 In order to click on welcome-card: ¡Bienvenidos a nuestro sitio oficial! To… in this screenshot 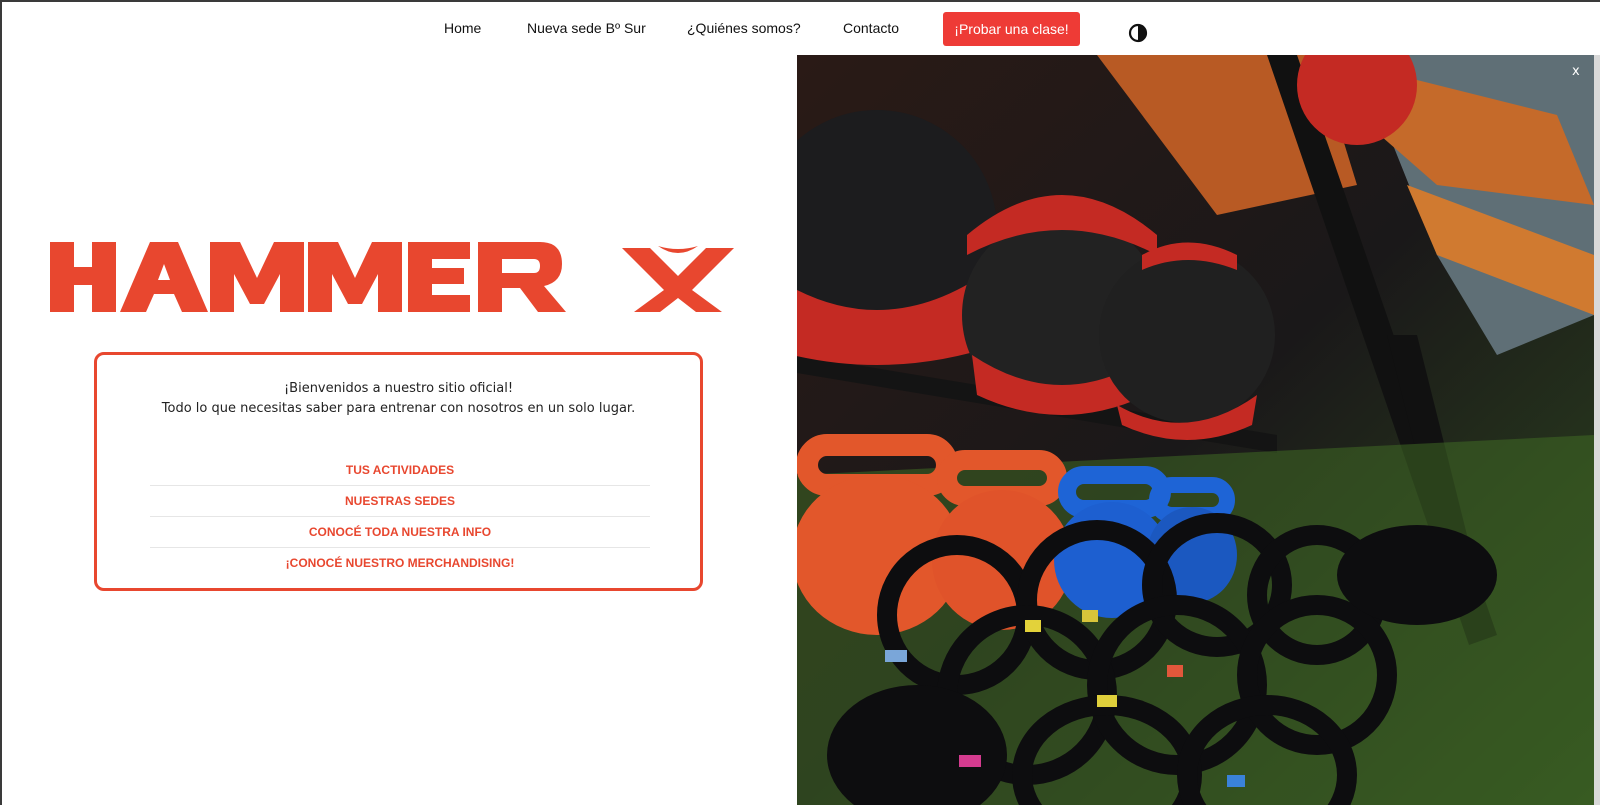, I will do `click(398, 471)`.